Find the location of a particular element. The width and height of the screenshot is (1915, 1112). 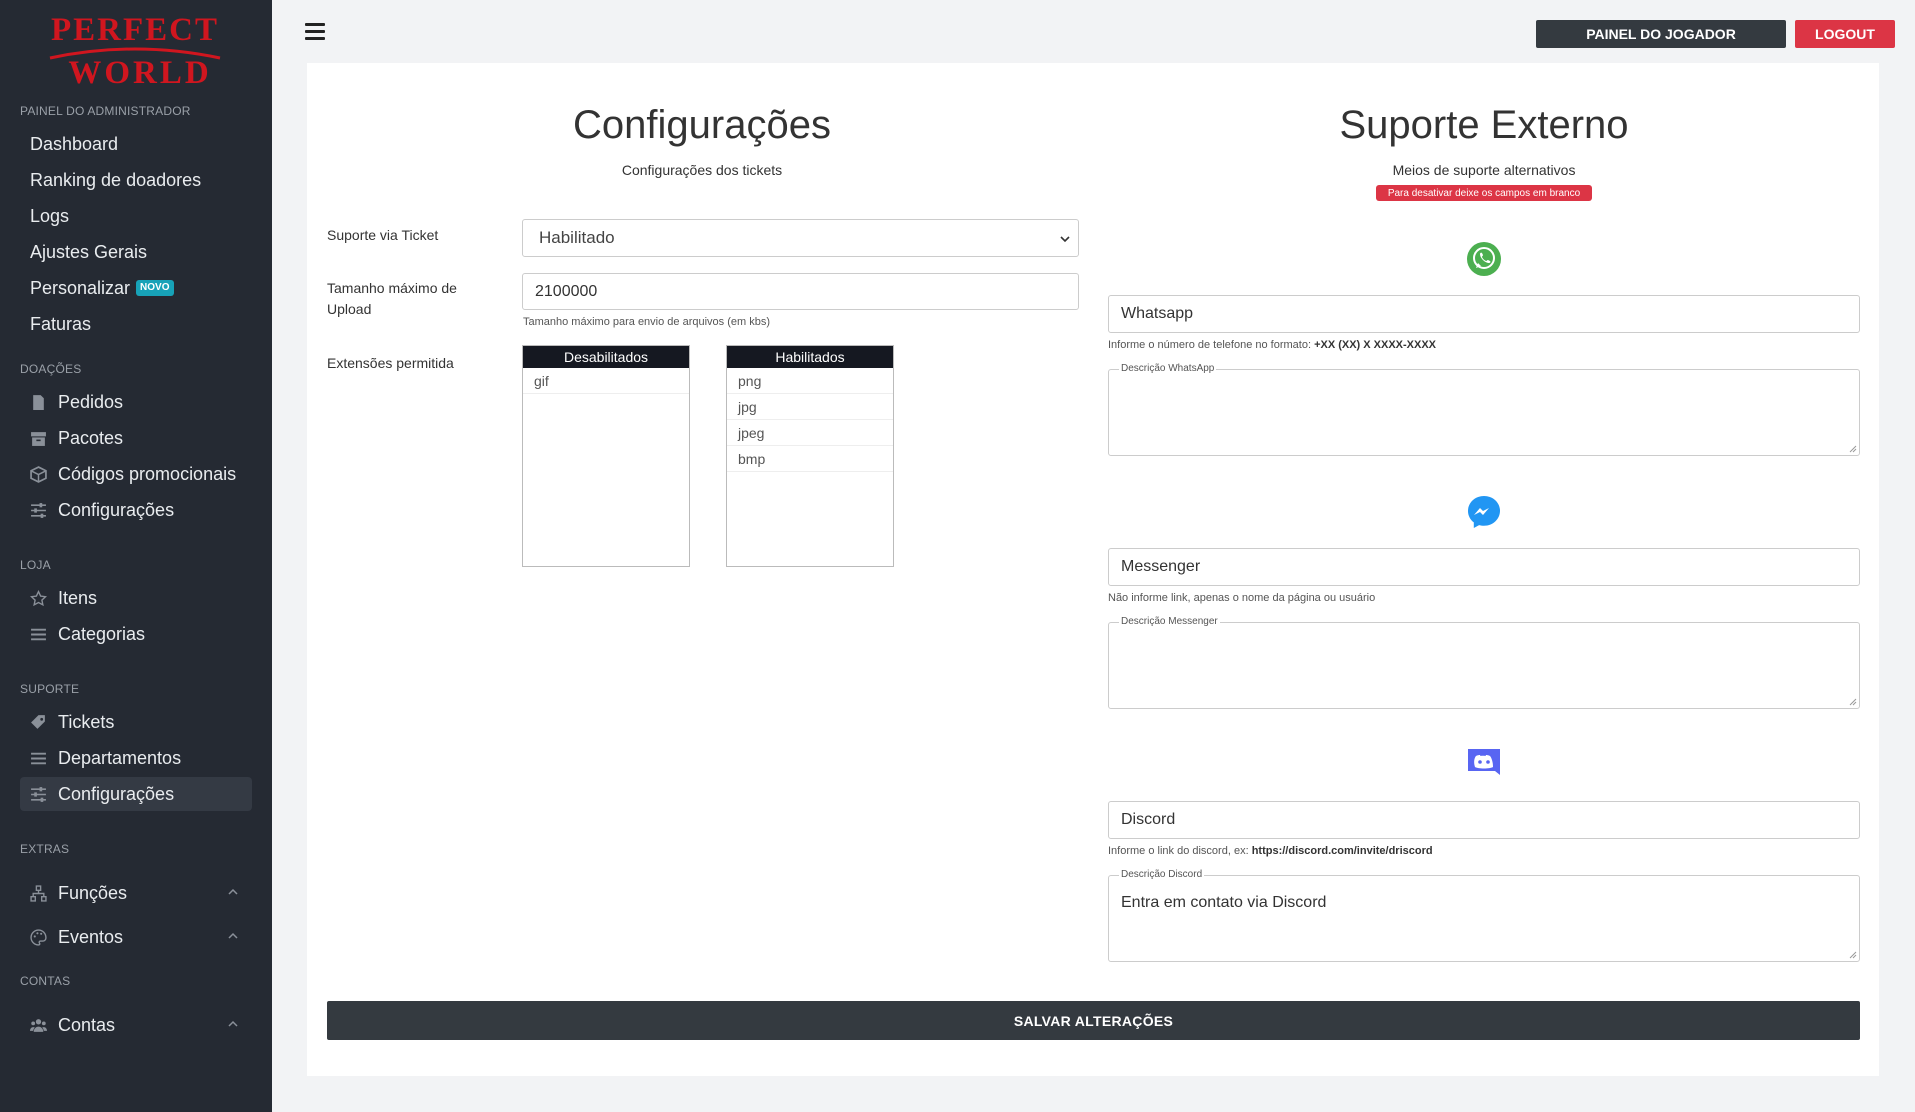

discord-input: Discord is located at coordinates (1484, 820).